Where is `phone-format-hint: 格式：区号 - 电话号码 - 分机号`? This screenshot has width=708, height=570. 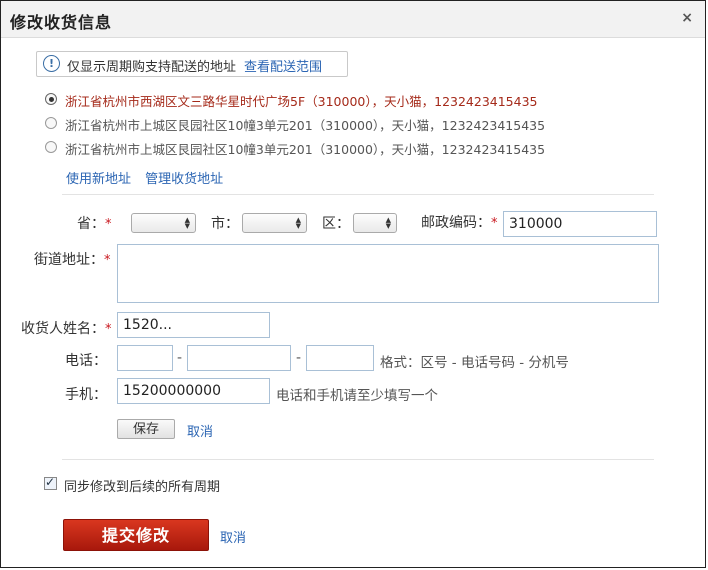 phone-format-hint: 格式：区号 - 电话号码 - 分机号 is located at coordinates (474, 363).